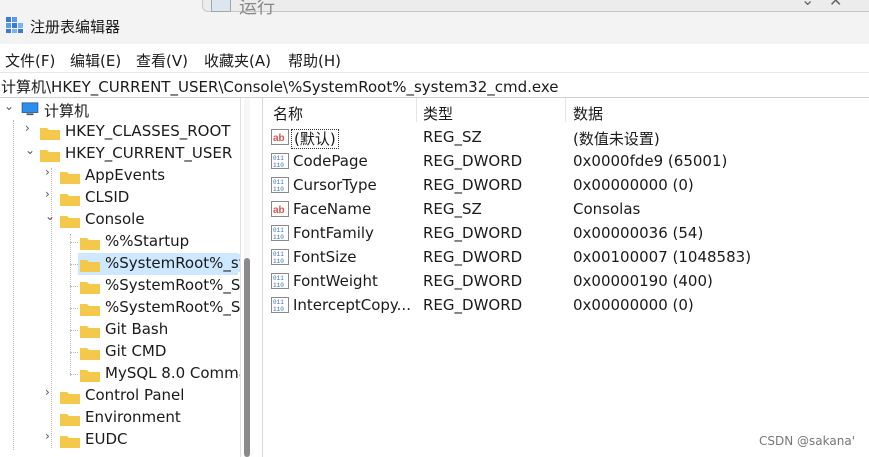  Describe the element at coordinates (136, 351) in the screenshot. I see `tree-node-label: Git CMD` at that location.